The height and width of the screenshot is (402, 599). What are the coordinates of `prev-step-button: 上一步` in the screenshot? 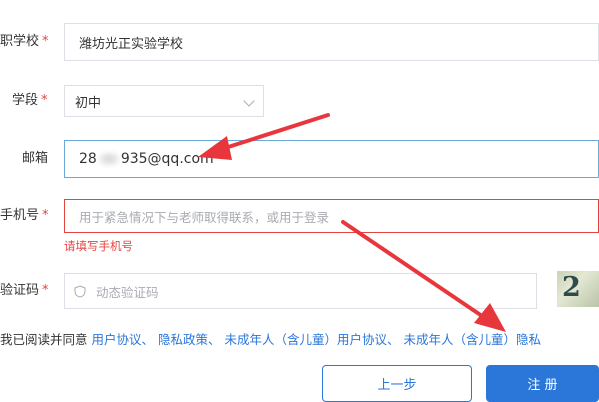 It's located at (397, 383).